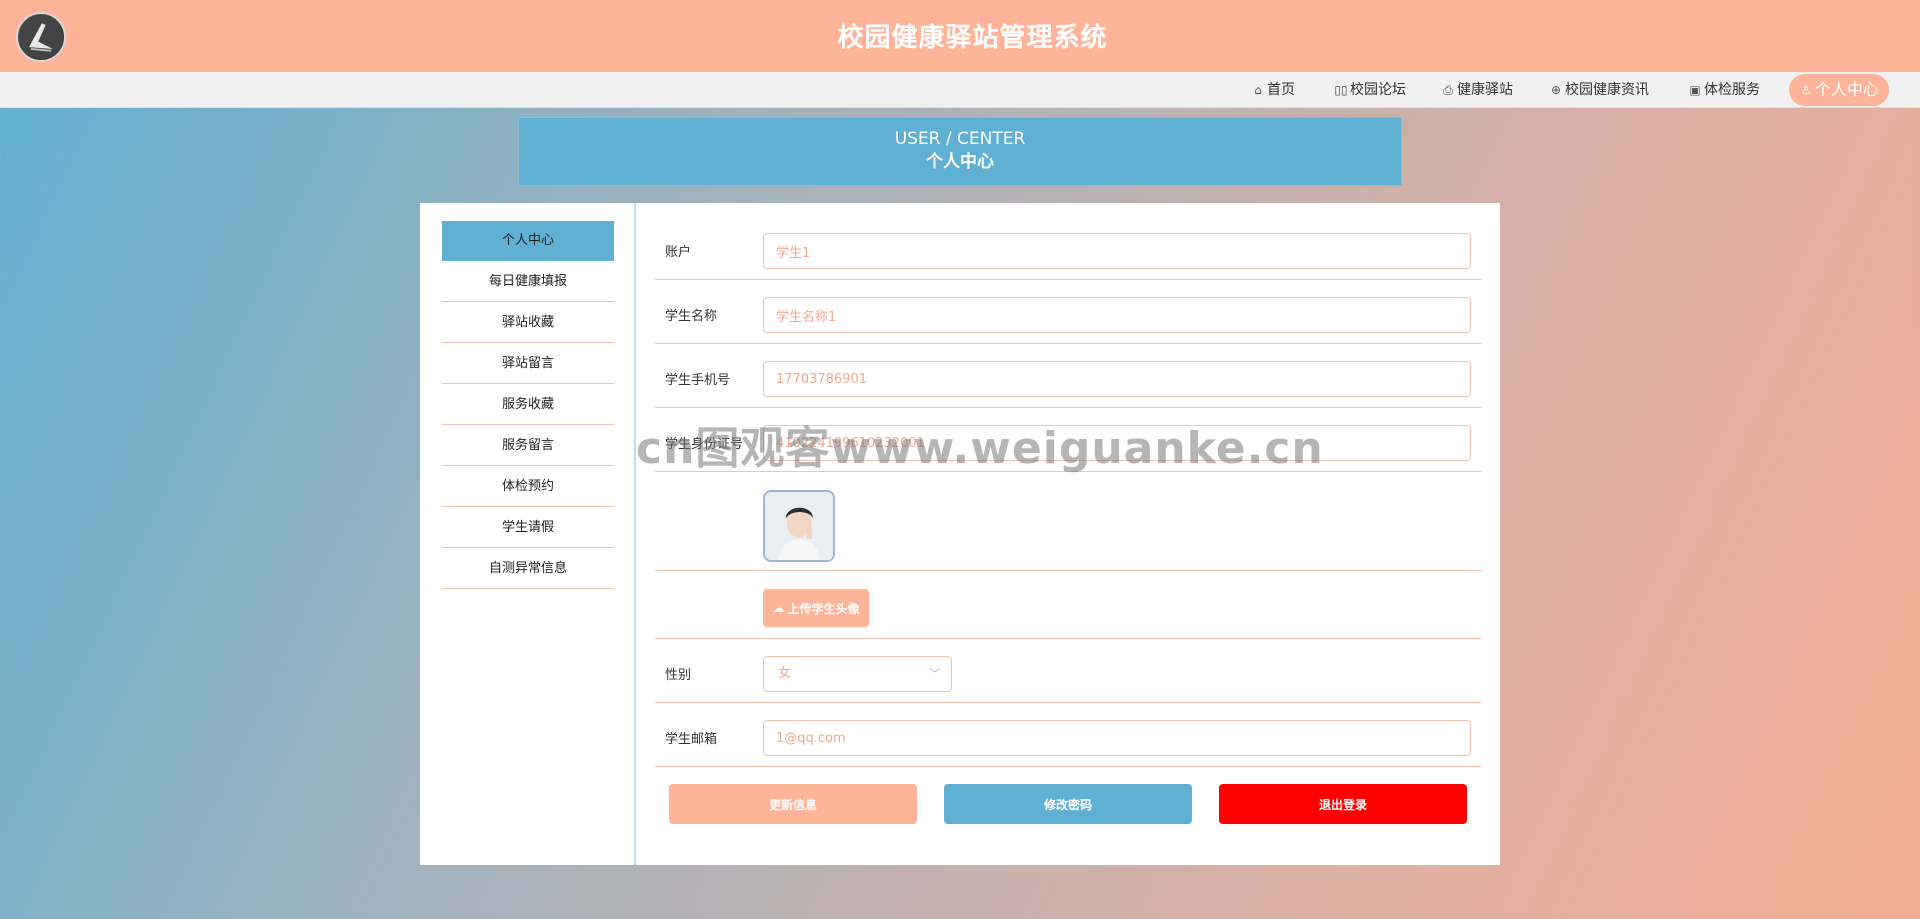 The width and height of the screenshot is (1920, 919). Describe the element at coordinates (1068, 521) in the screenshot. I see `avatar-row` at that location.